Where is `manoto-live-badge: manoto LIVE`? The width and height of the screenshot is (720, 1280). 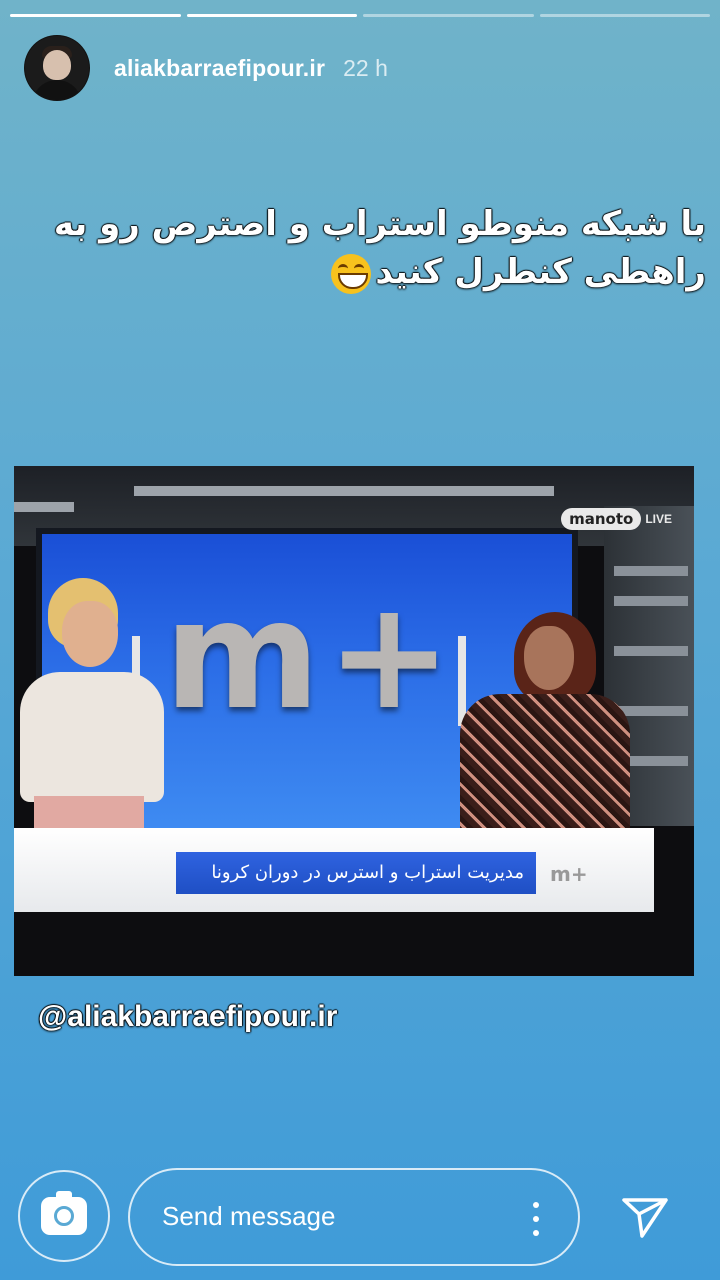 manoto-live-badge: manoto LIVE is located at coordinates (616, 519).